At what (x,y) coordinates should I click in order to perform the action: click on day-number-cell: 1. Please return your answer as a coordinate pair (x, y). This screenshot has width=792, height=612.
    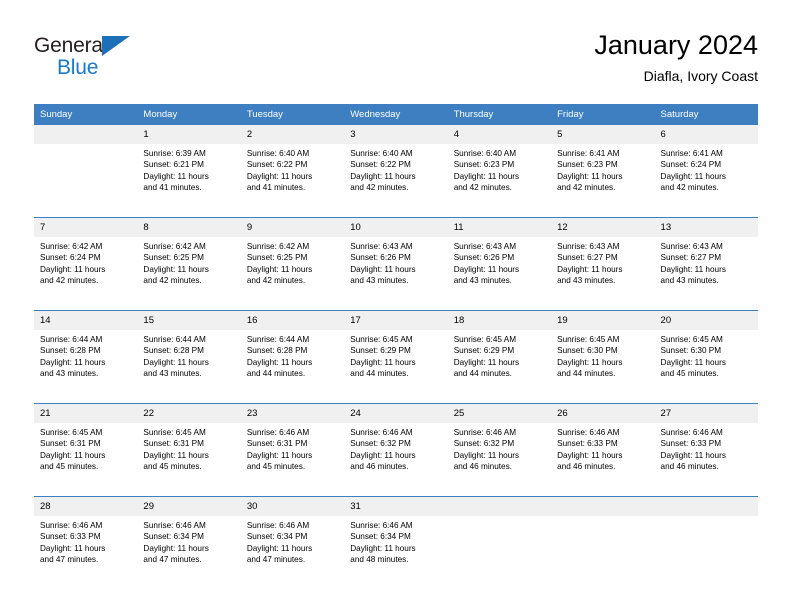
    Looking at the image, I should click on (189, 134).